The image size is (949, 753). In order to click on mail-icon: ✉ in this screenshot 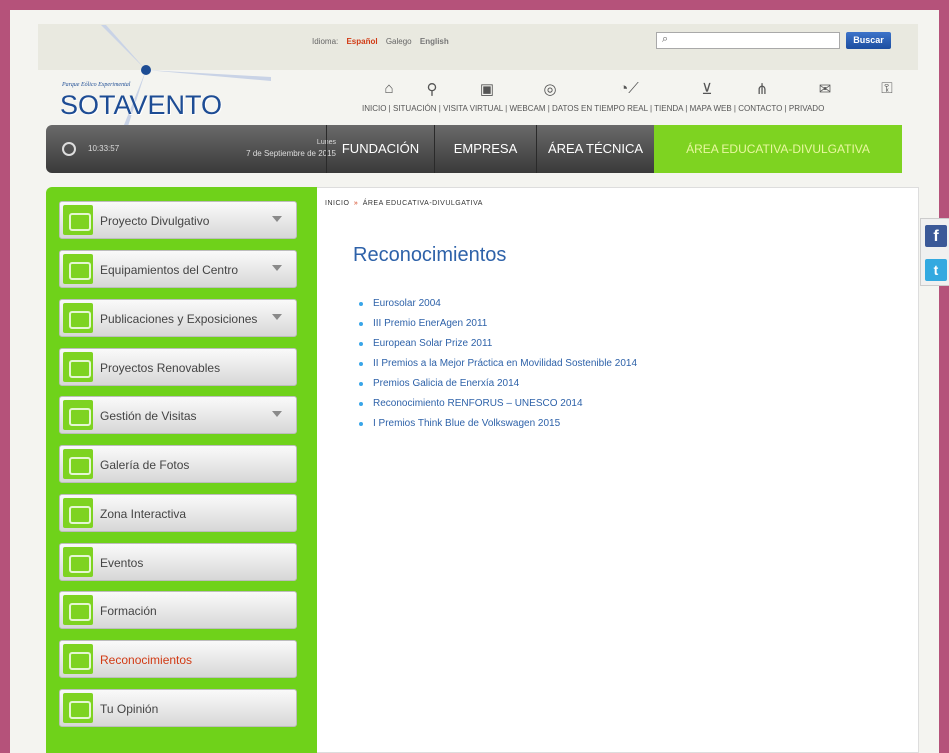, I will do `click(825, 89)`.